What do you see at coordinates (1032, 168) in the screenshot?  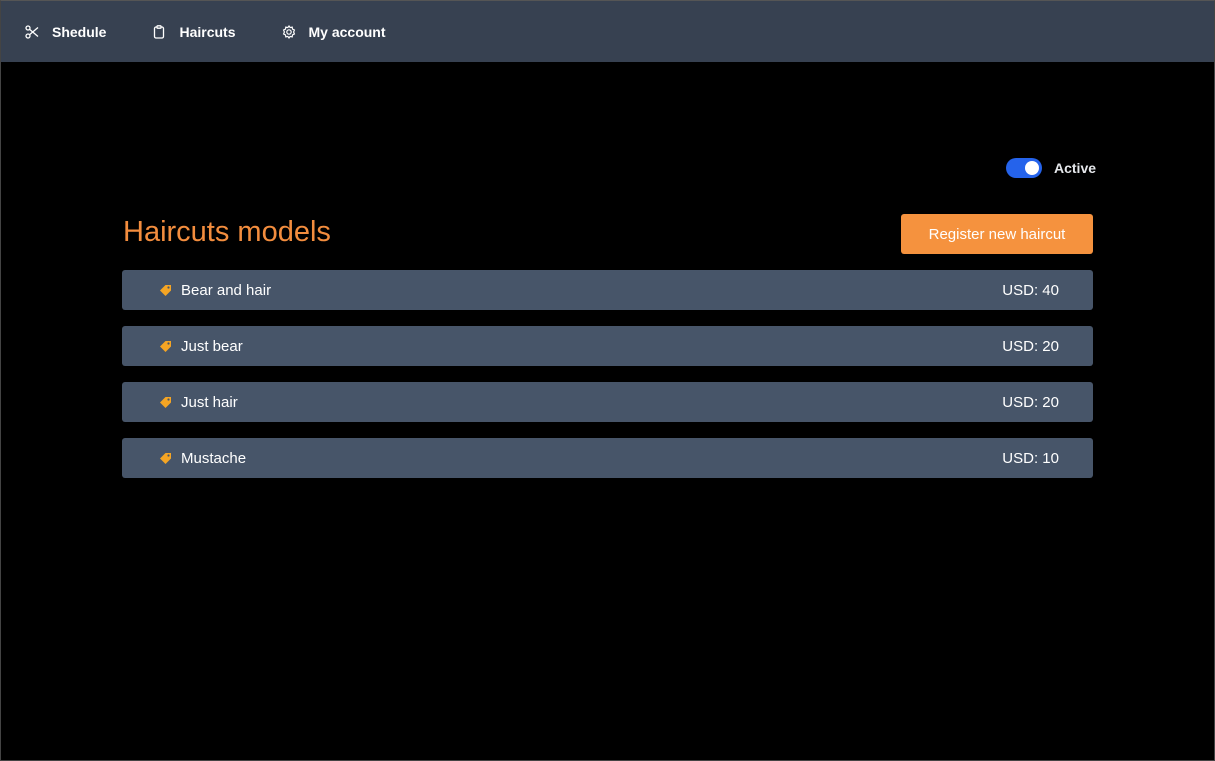 I see `toggle-knob` at bounding box center [1032, 168].